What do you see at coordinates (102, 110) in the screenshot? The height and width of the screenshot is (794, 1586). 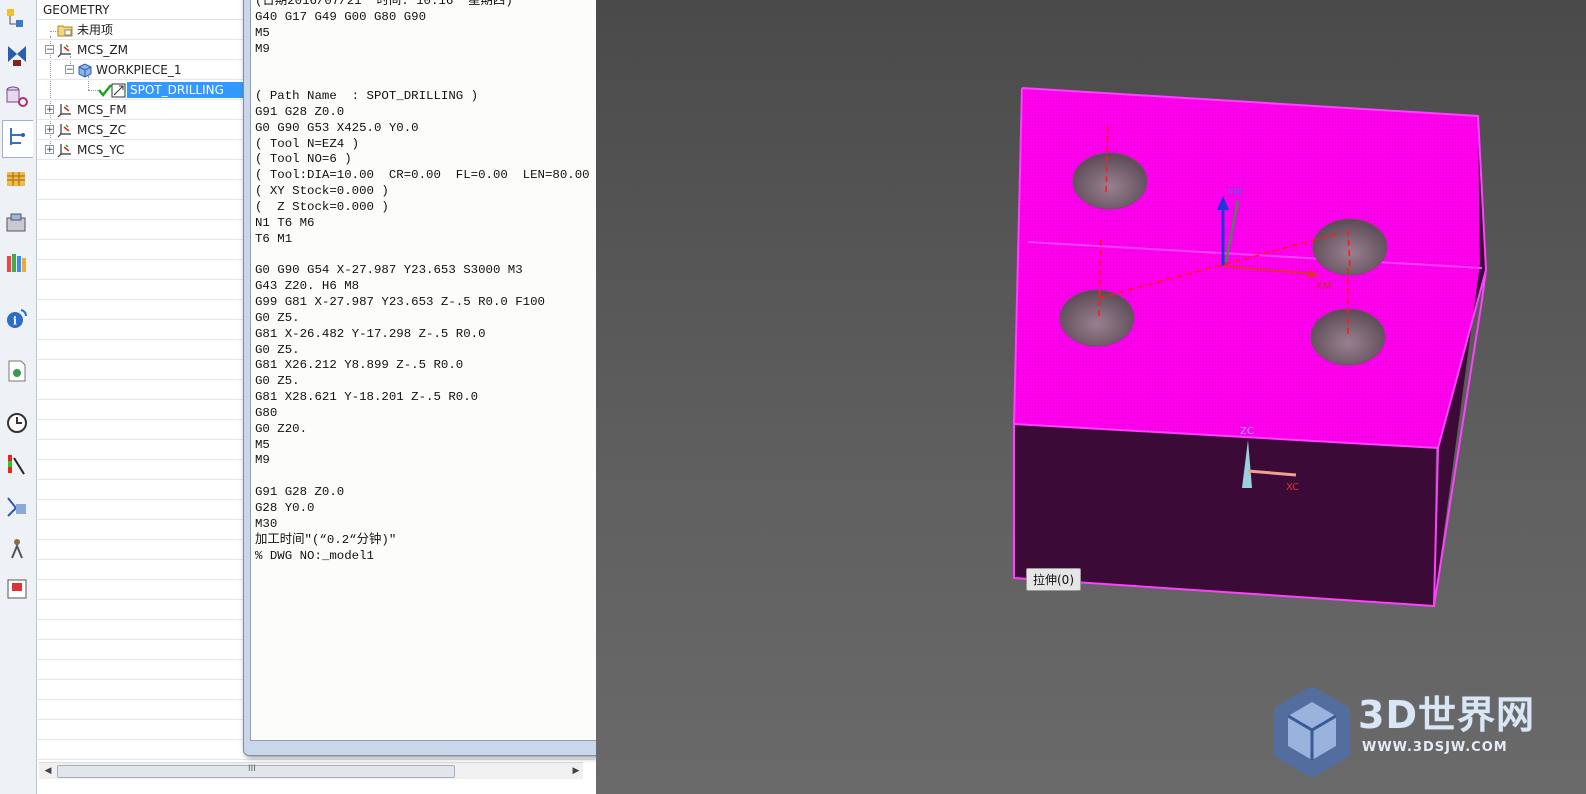 I see `tree-item-label: MCS_FM` at bounding box center [102, 110].